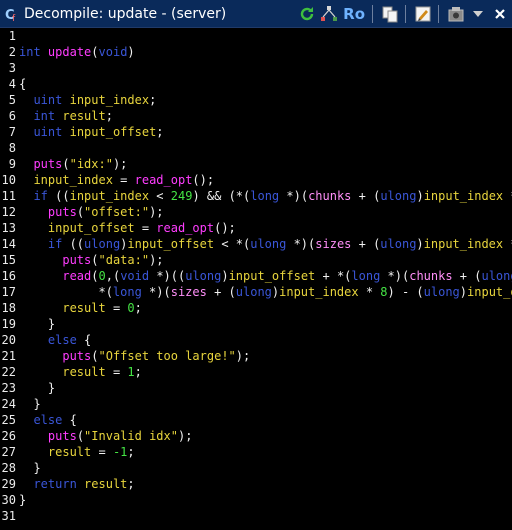 The image size is (512, 530). I want to click on string-token: "data:", so click(124, 260).